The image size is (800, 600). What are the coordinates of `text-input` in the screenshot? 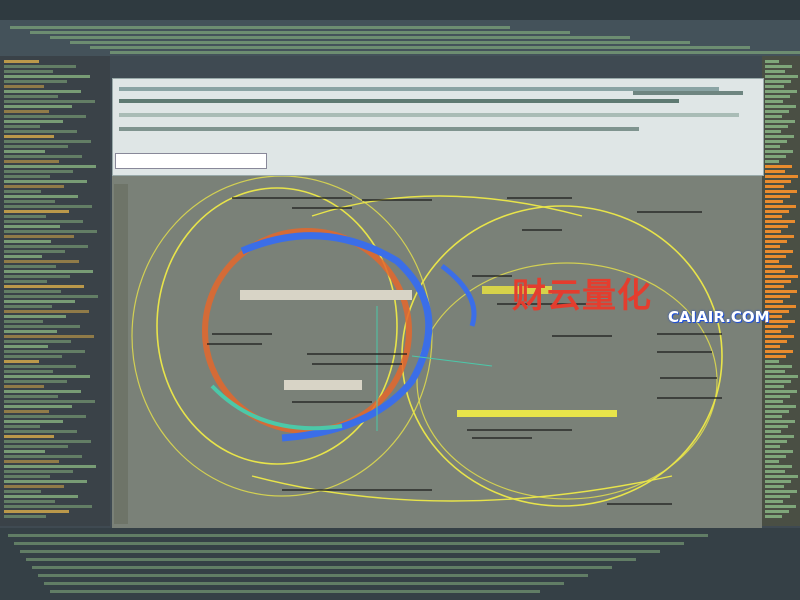 It's located at (191, 161).